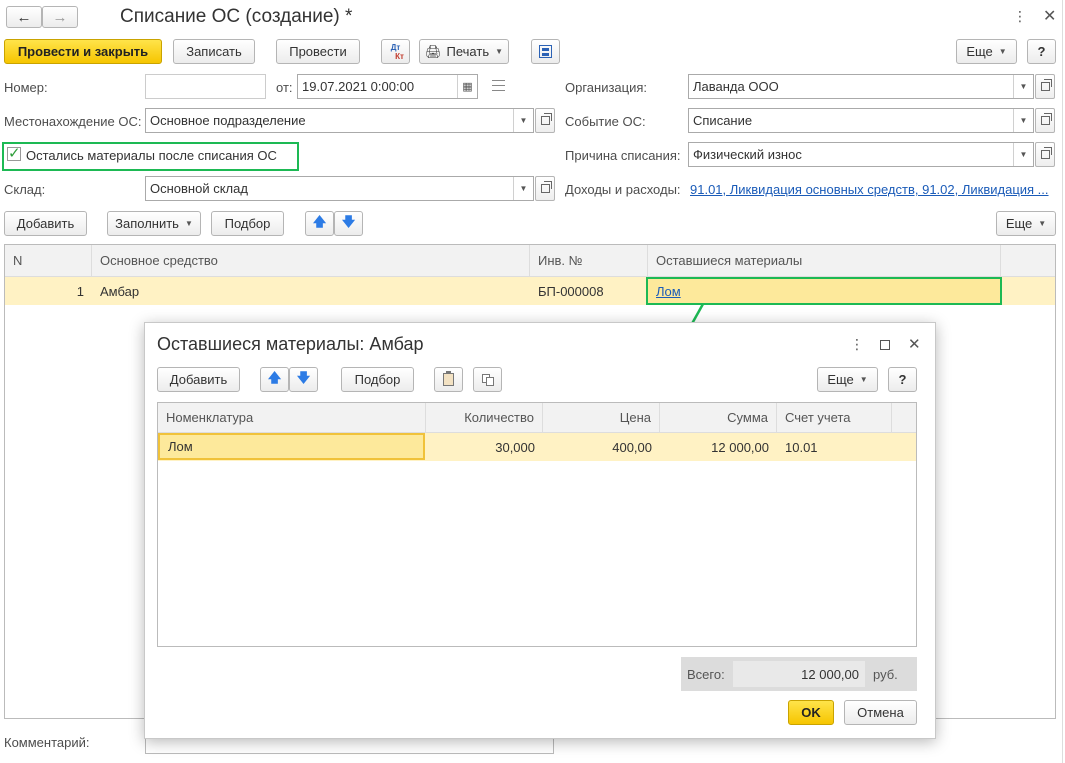 Image resolution: width=1065 pixels, height=763 pixels. I want to click on dialog-add-button: Добавить, so click(198, 379).